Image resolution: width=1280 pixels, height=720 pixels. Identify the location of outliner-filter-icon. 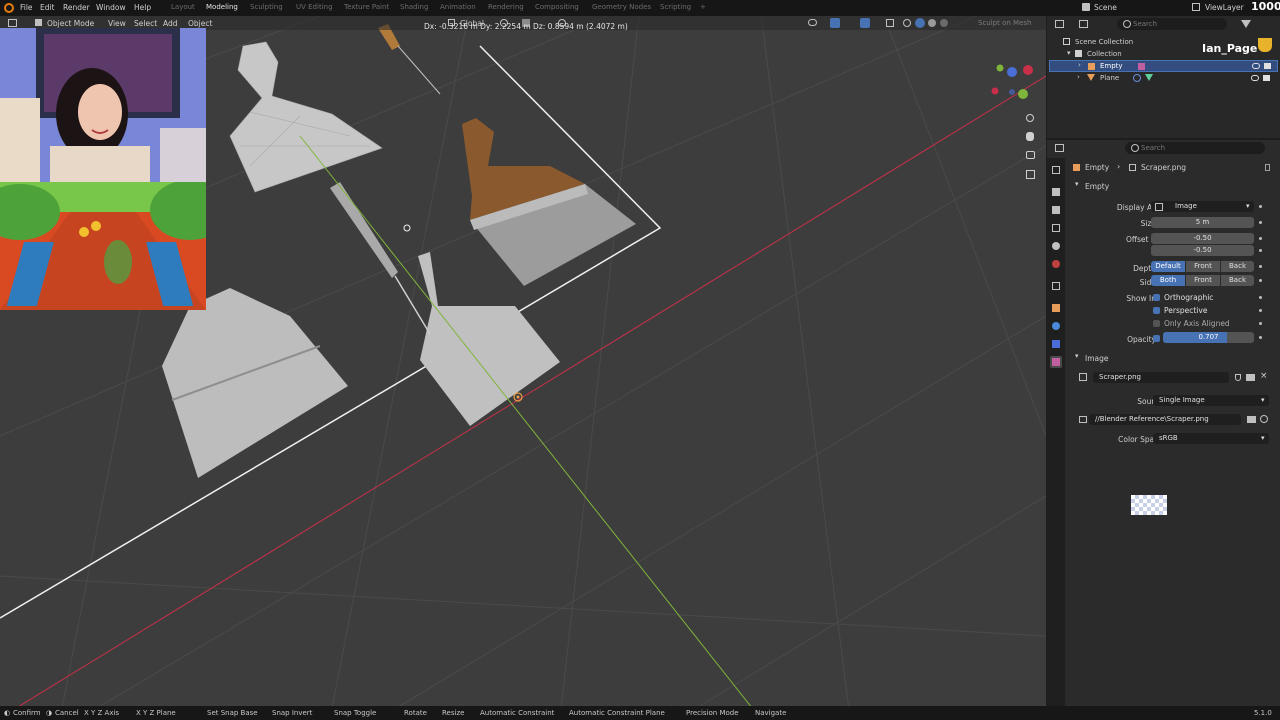
(1083, 24).